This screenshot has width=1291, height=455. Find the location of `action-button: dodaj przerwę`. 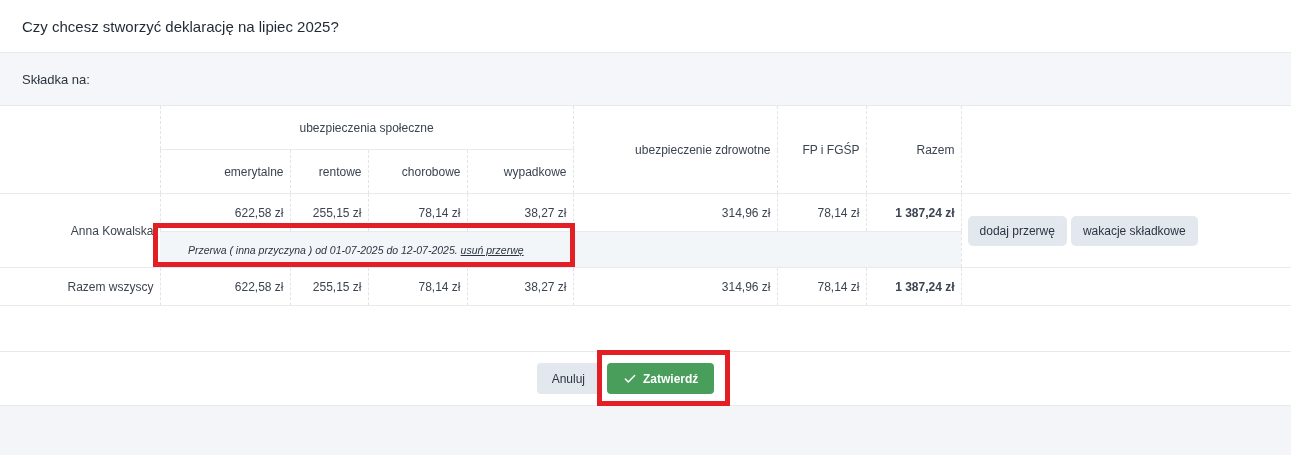

action-button: dodaj przerwę is located at coordinates (1017, 230).